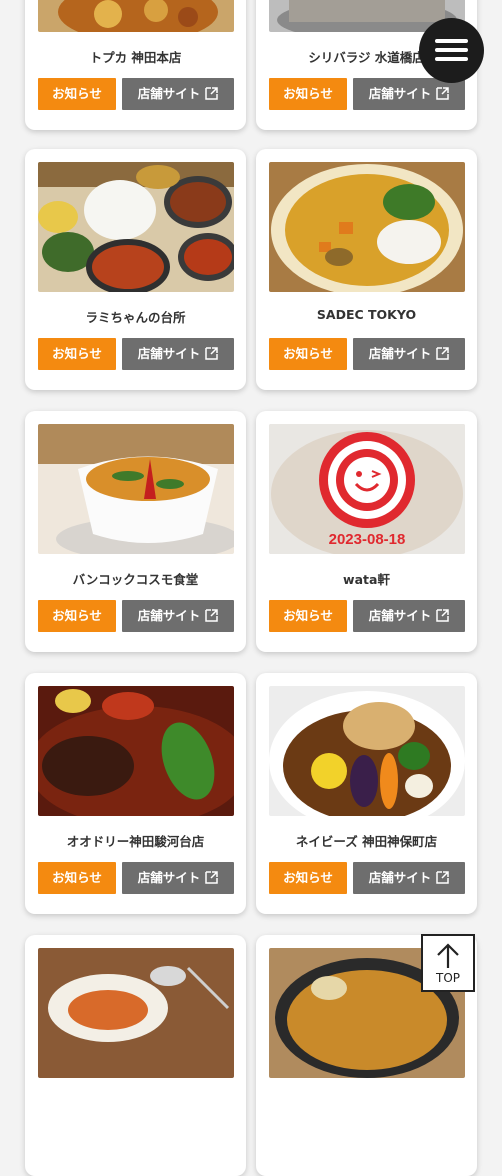 The height and width of the screenshot is (1176, 502). What do you see at coordinates (366, 841) in the screenshot?
I see `shop-name: ネイビーズ 神田神保町店` at bounding box center [366, 841].